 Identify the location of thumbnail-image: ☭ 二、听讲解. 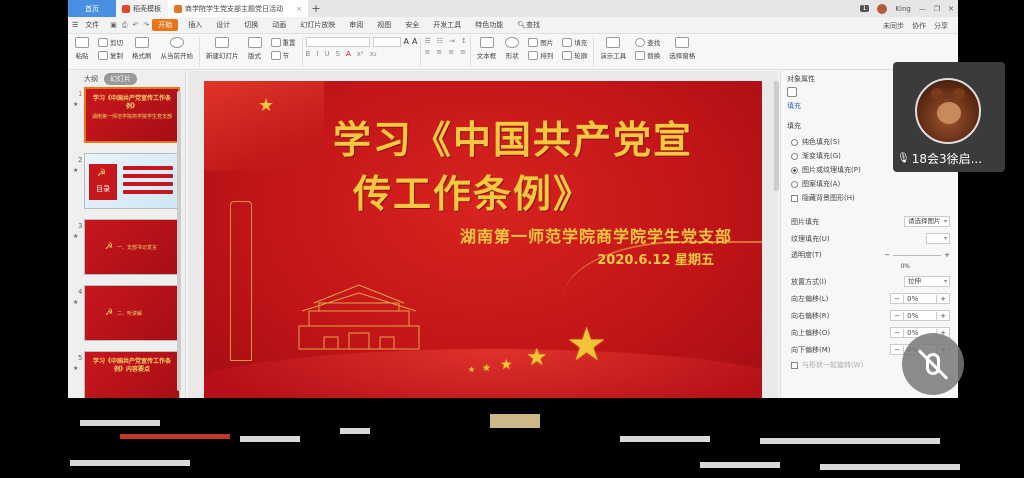
(132, 313).